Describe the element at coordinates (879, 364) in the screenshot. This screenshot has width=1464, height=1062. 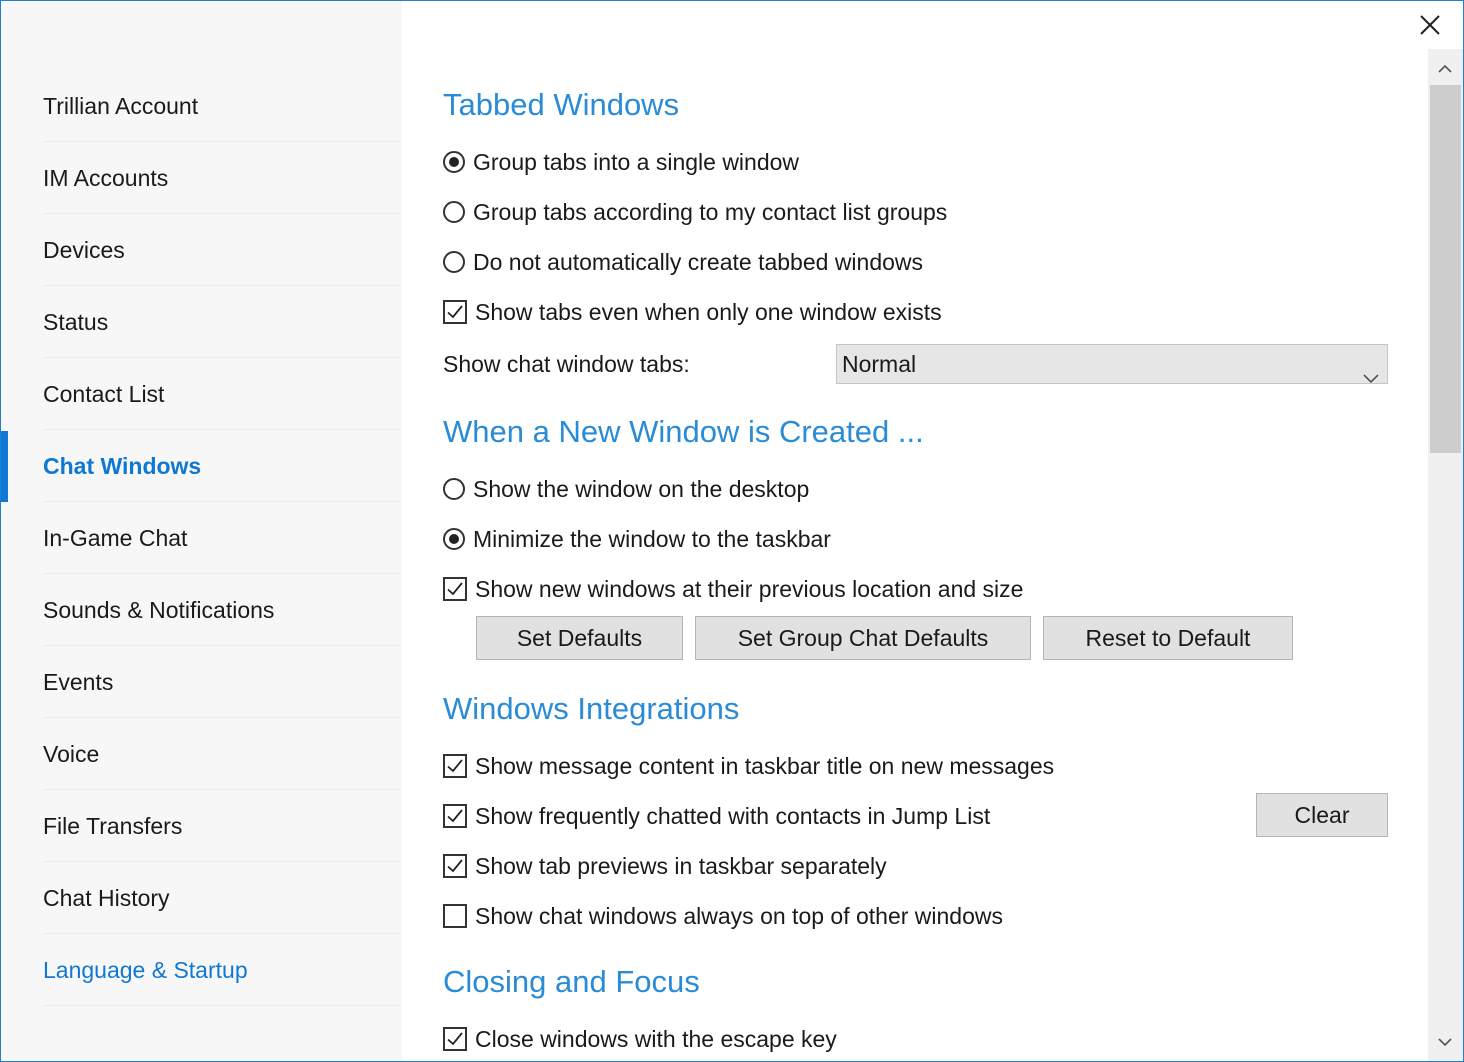
I see `select-value: Normal` at that location.